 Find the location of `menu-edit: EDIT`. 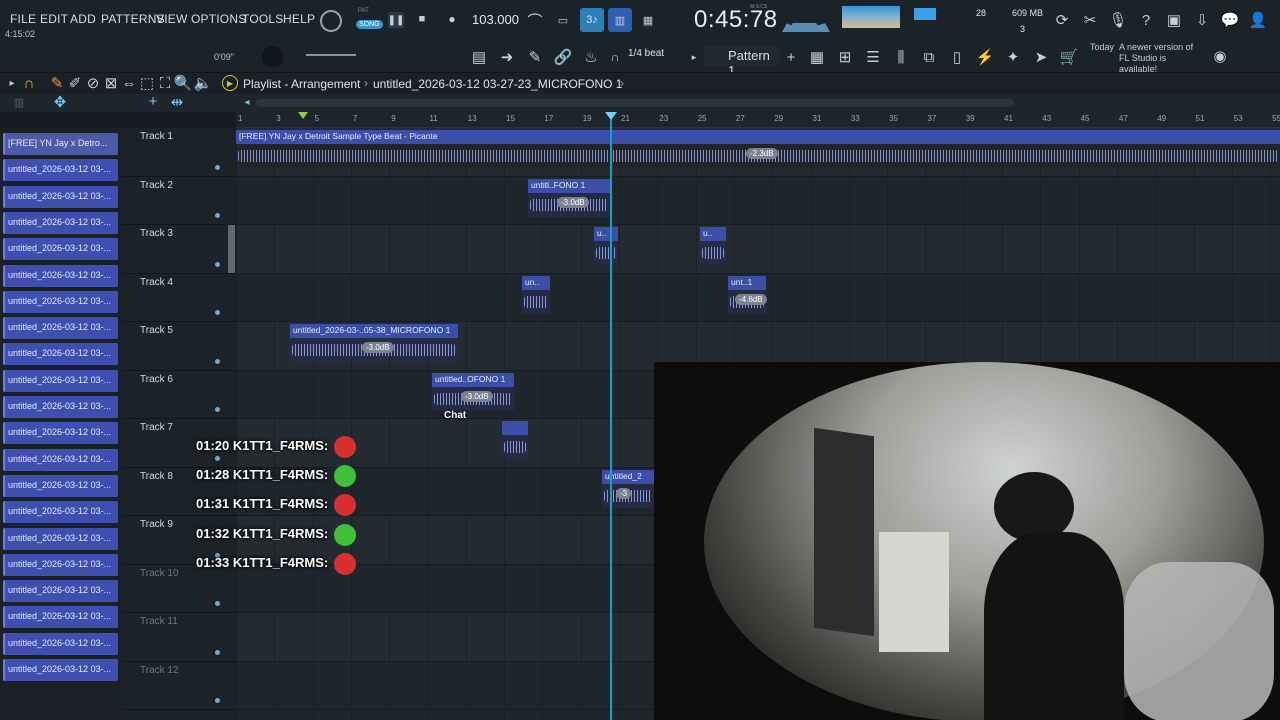

menu-edit: EDIT is located at coordinates (54, 19).